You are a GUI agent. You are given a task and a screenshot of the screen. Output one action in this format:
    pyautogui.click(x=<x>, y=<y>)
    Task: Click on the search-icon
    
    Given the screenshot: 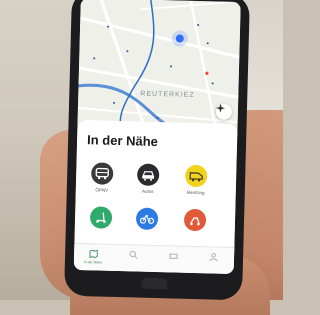 What is the action you would take?
    pyautogui.click(x=133, y=254)
    